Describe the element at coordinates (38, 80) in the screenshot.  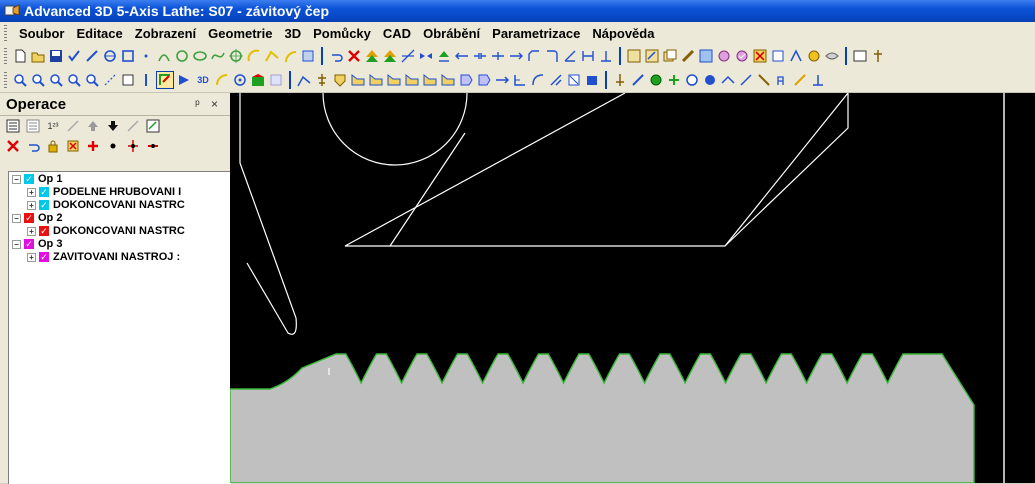
I see `zoom-out-icon` at that location.